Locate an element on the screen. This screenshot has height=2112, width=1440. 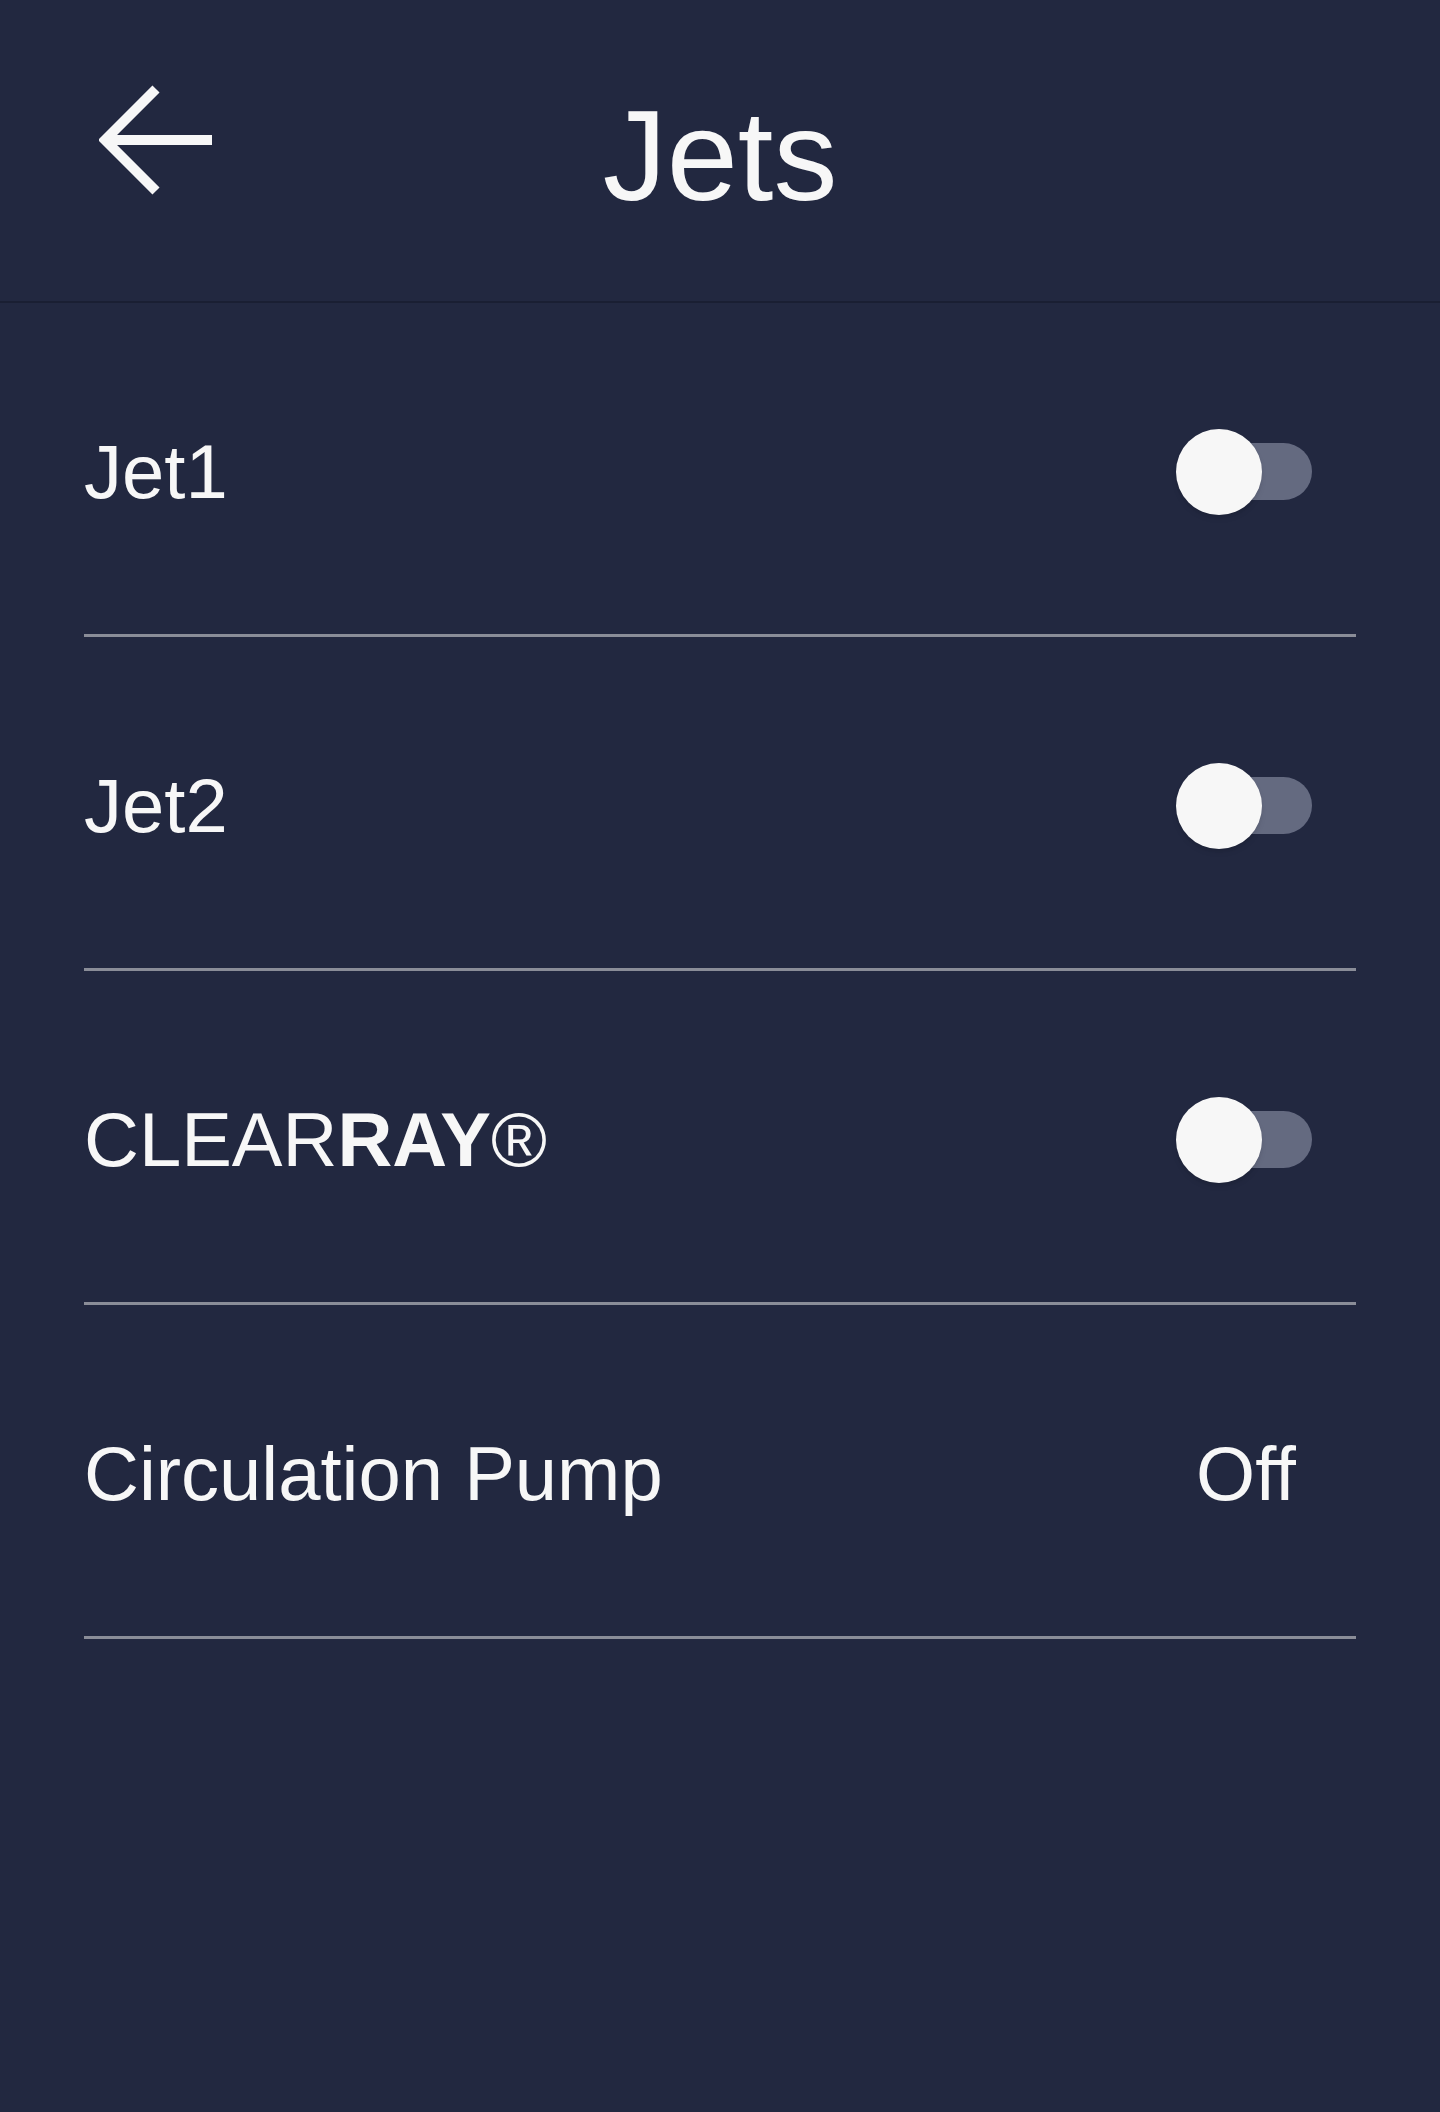
setting-label: Jet2 is located at coordinates (156, 805).